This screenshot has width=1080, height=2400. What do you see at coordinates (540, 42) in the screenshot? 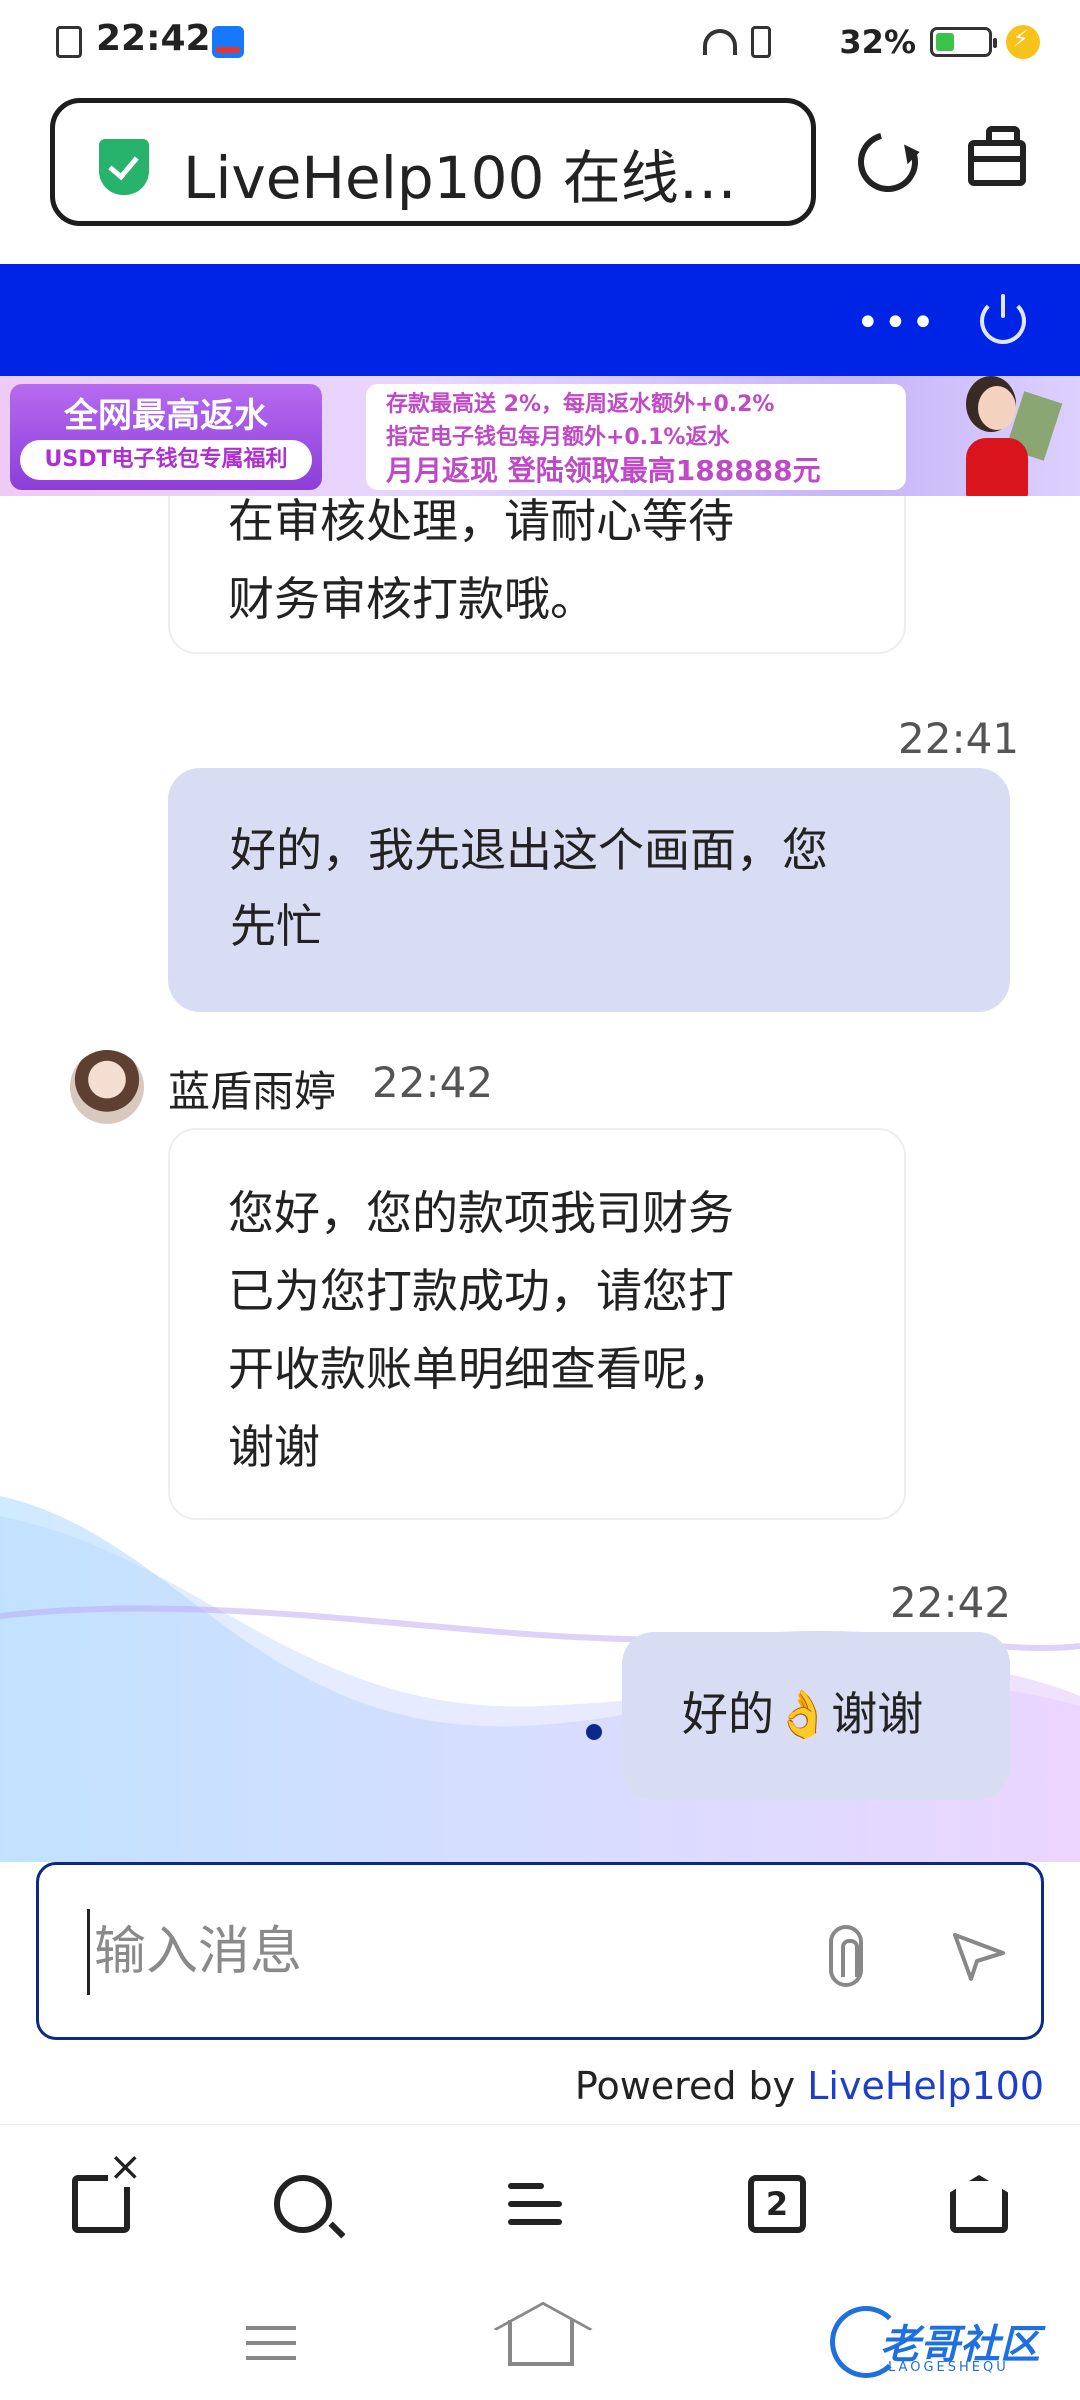
I see `status-bar: 22:42 32%` at bounding box center [540, 42].